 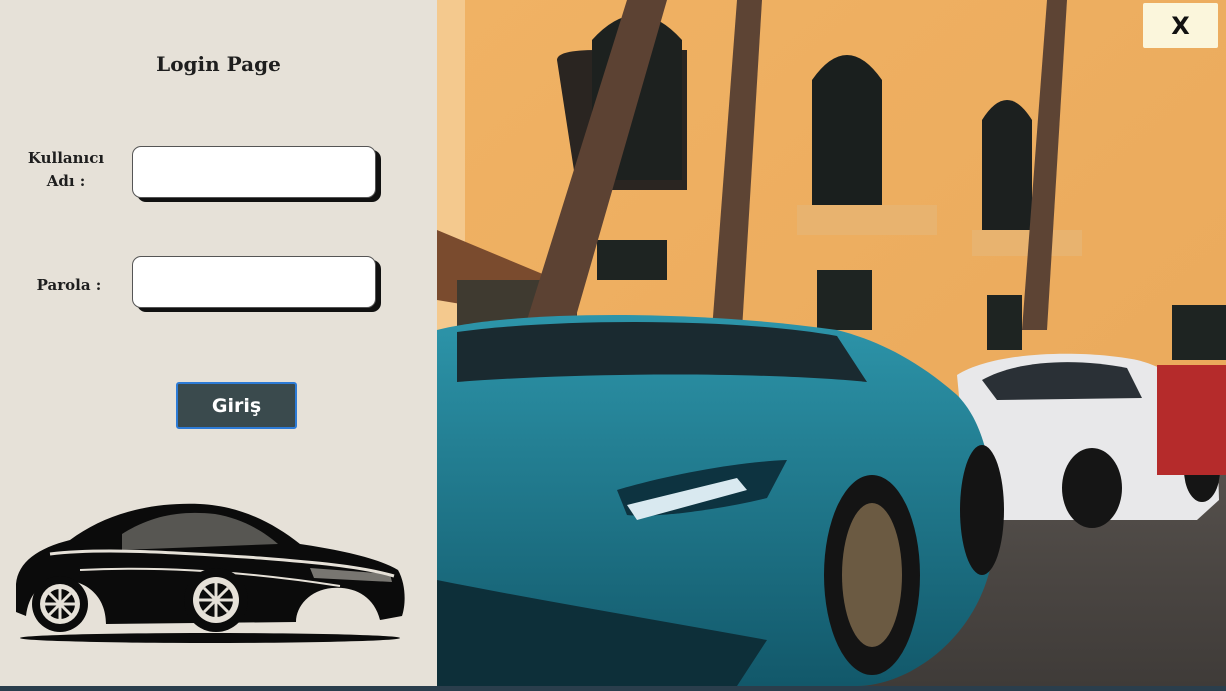 I want to click on username-field, so click(x=254, y=172).